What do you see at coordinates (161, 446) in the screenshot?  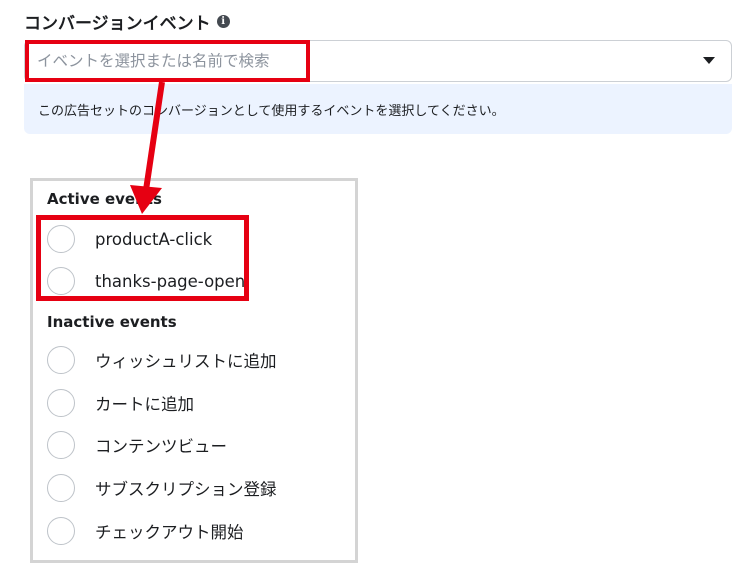 I see `event-option-label: コンテンツビュー` at bounding box center [161, 446].